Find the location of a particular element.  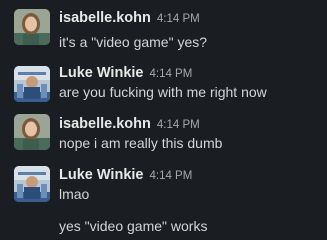

message-text: nope i am really this dumb is located at coordinates (141, 143).